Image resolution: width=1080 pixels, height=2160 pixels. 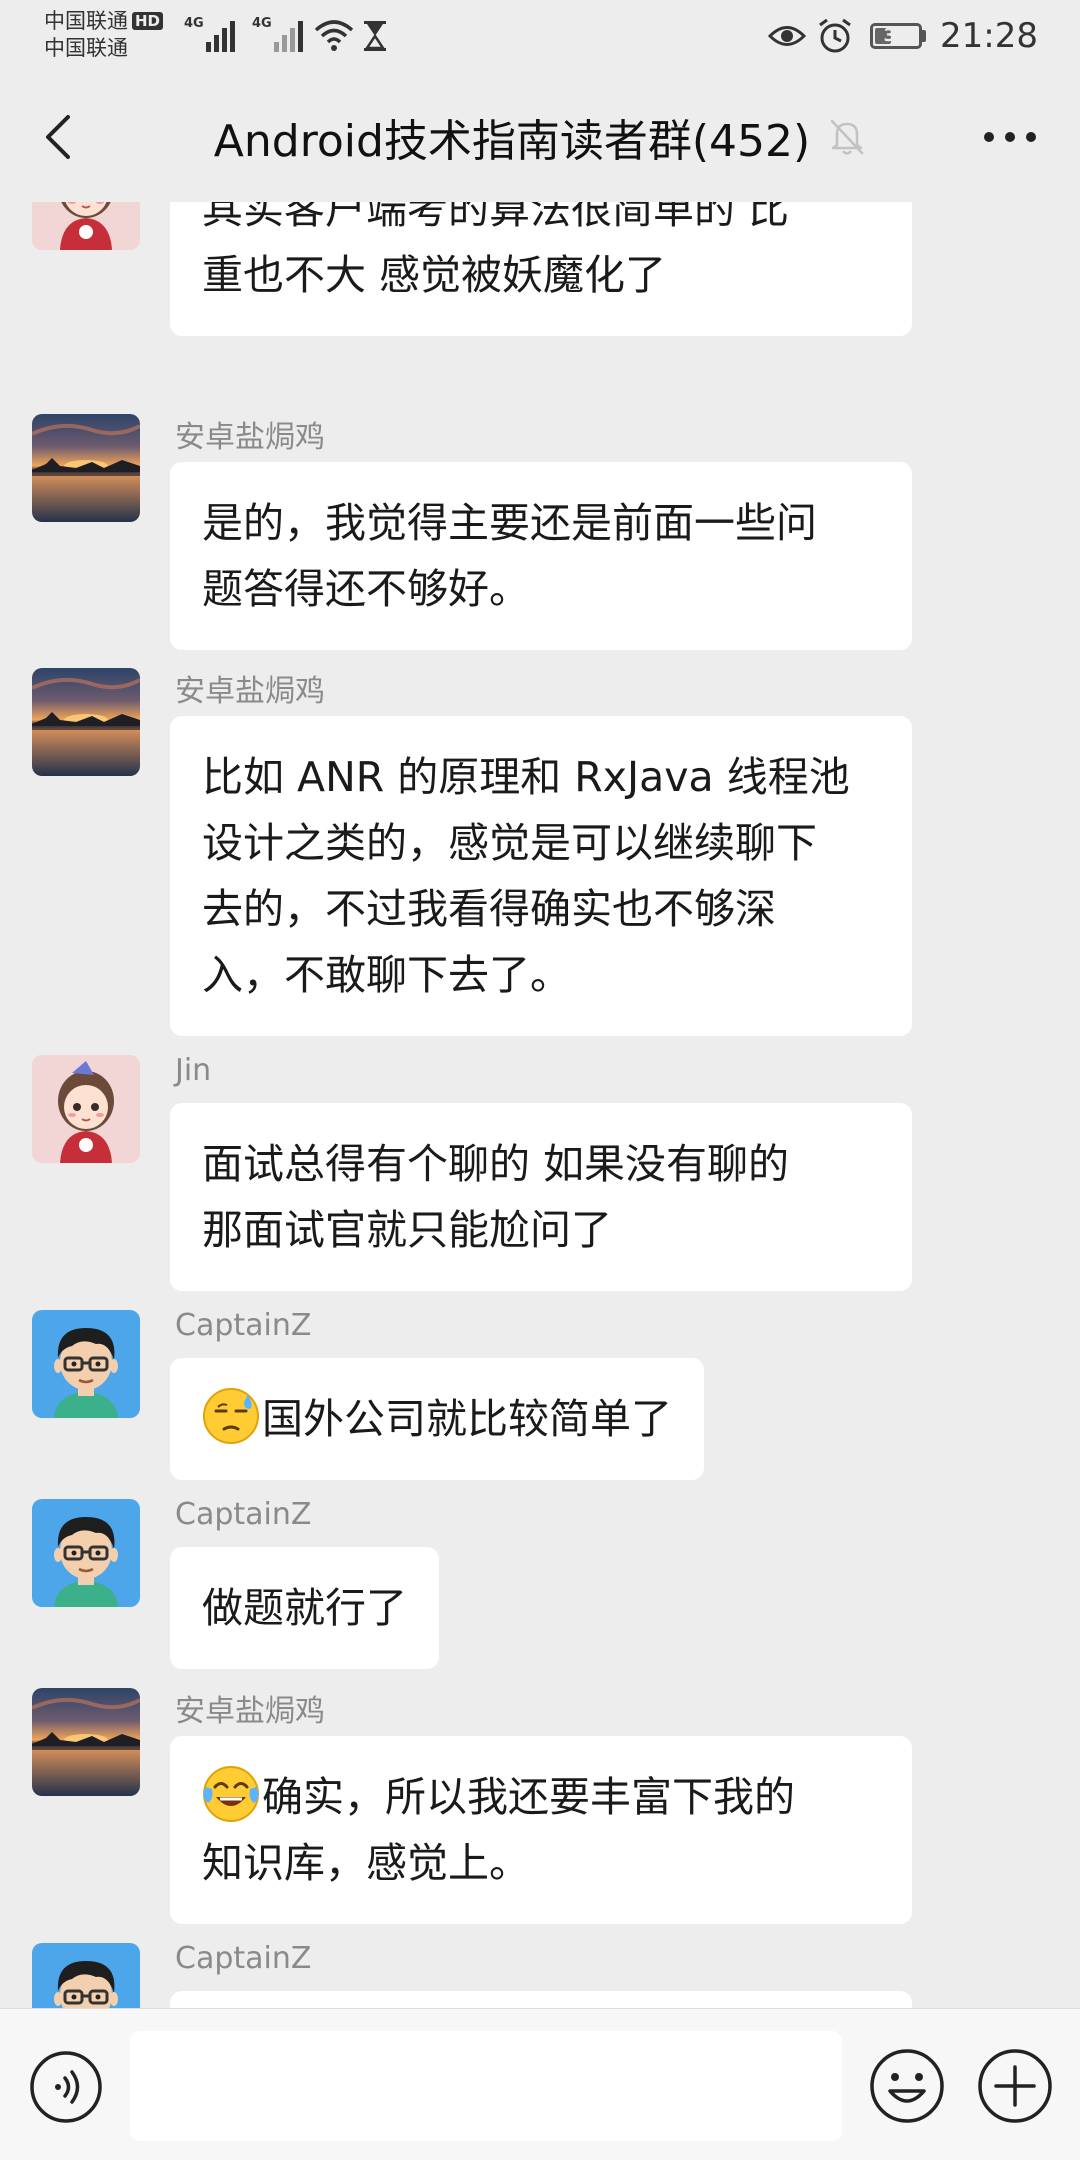 I want to click on chat-title-area: Android技术指南读者群(452), so click(x=540, y=137).